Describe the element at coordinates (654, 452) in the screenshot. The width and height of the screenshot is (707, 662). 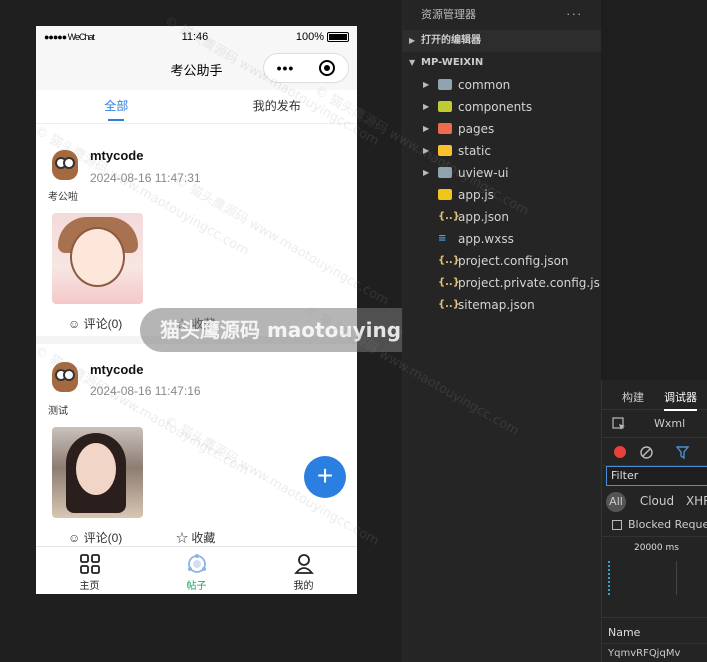
I see `network-toolbar` at that location.